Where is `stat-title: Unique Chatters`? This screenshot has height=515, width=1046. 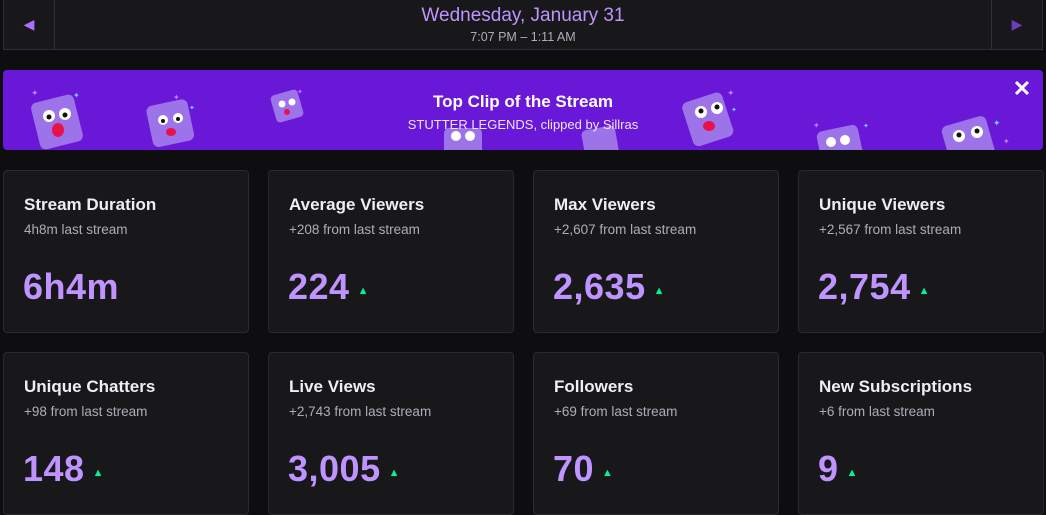 stat-title: Unique Chatters is located at coordinates (90, 386).